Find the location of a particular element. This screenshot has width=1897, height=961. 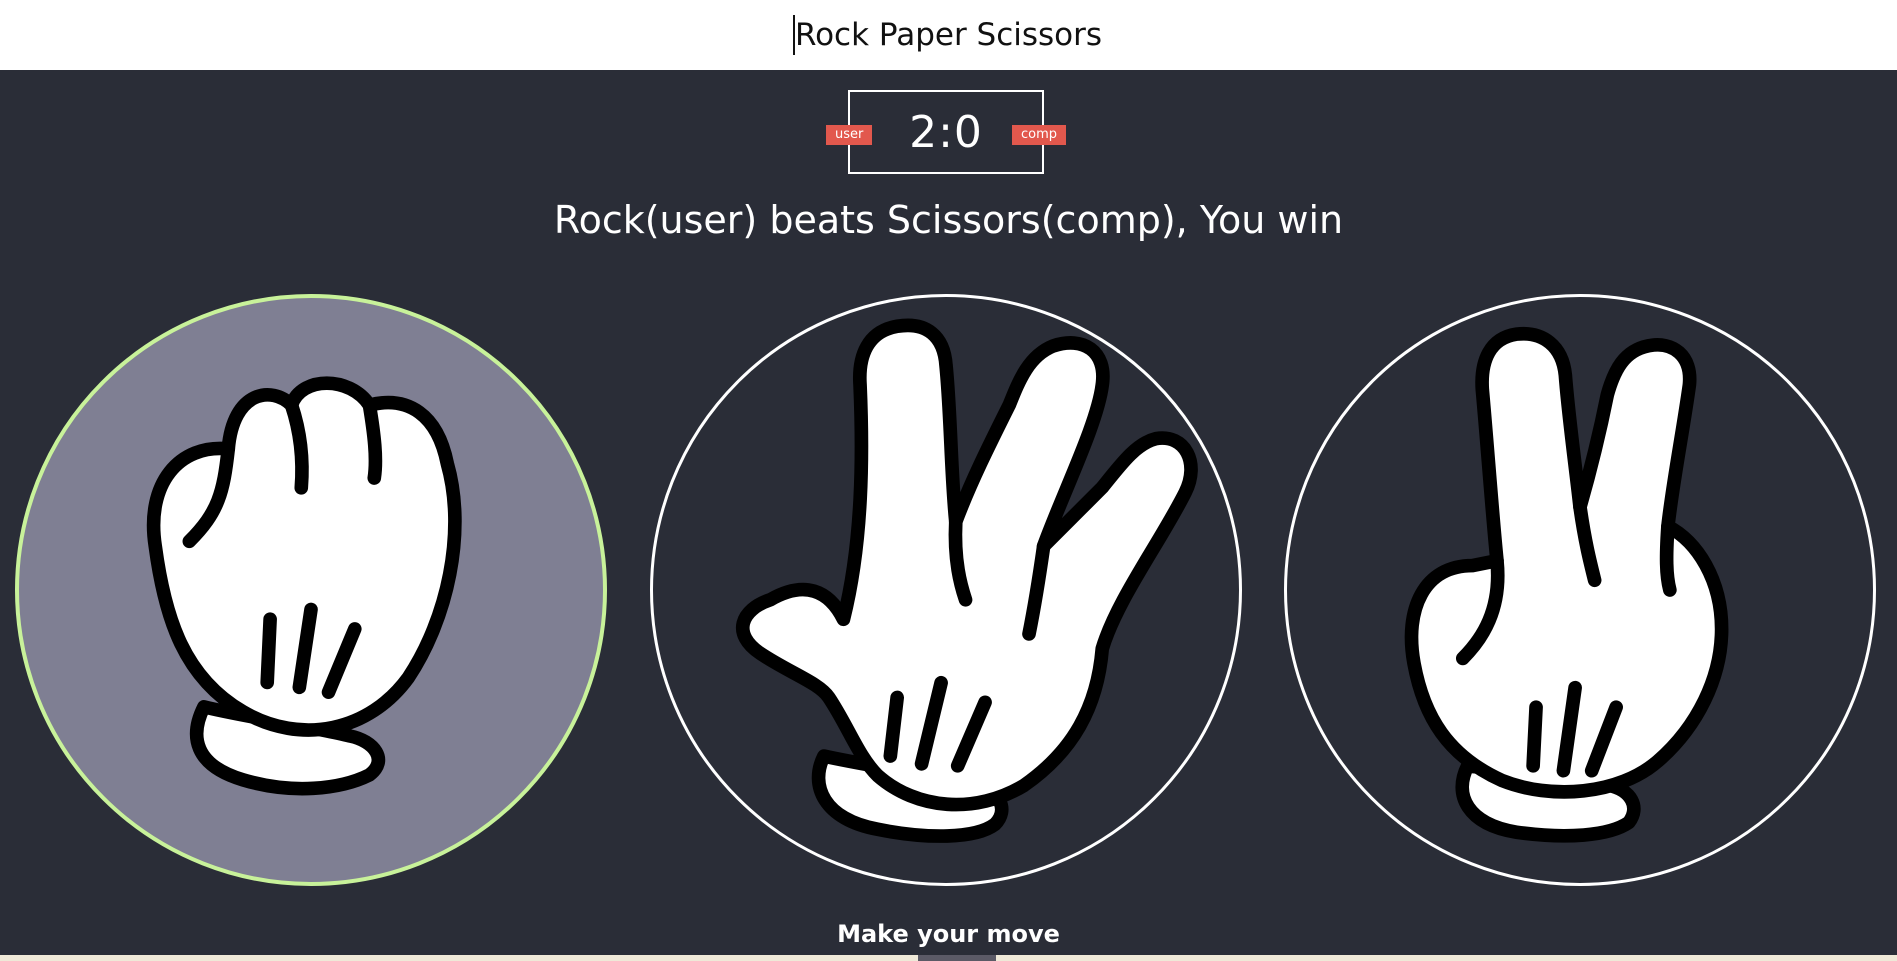

move-prompt: Make your move is located at coordinates (948, 934).